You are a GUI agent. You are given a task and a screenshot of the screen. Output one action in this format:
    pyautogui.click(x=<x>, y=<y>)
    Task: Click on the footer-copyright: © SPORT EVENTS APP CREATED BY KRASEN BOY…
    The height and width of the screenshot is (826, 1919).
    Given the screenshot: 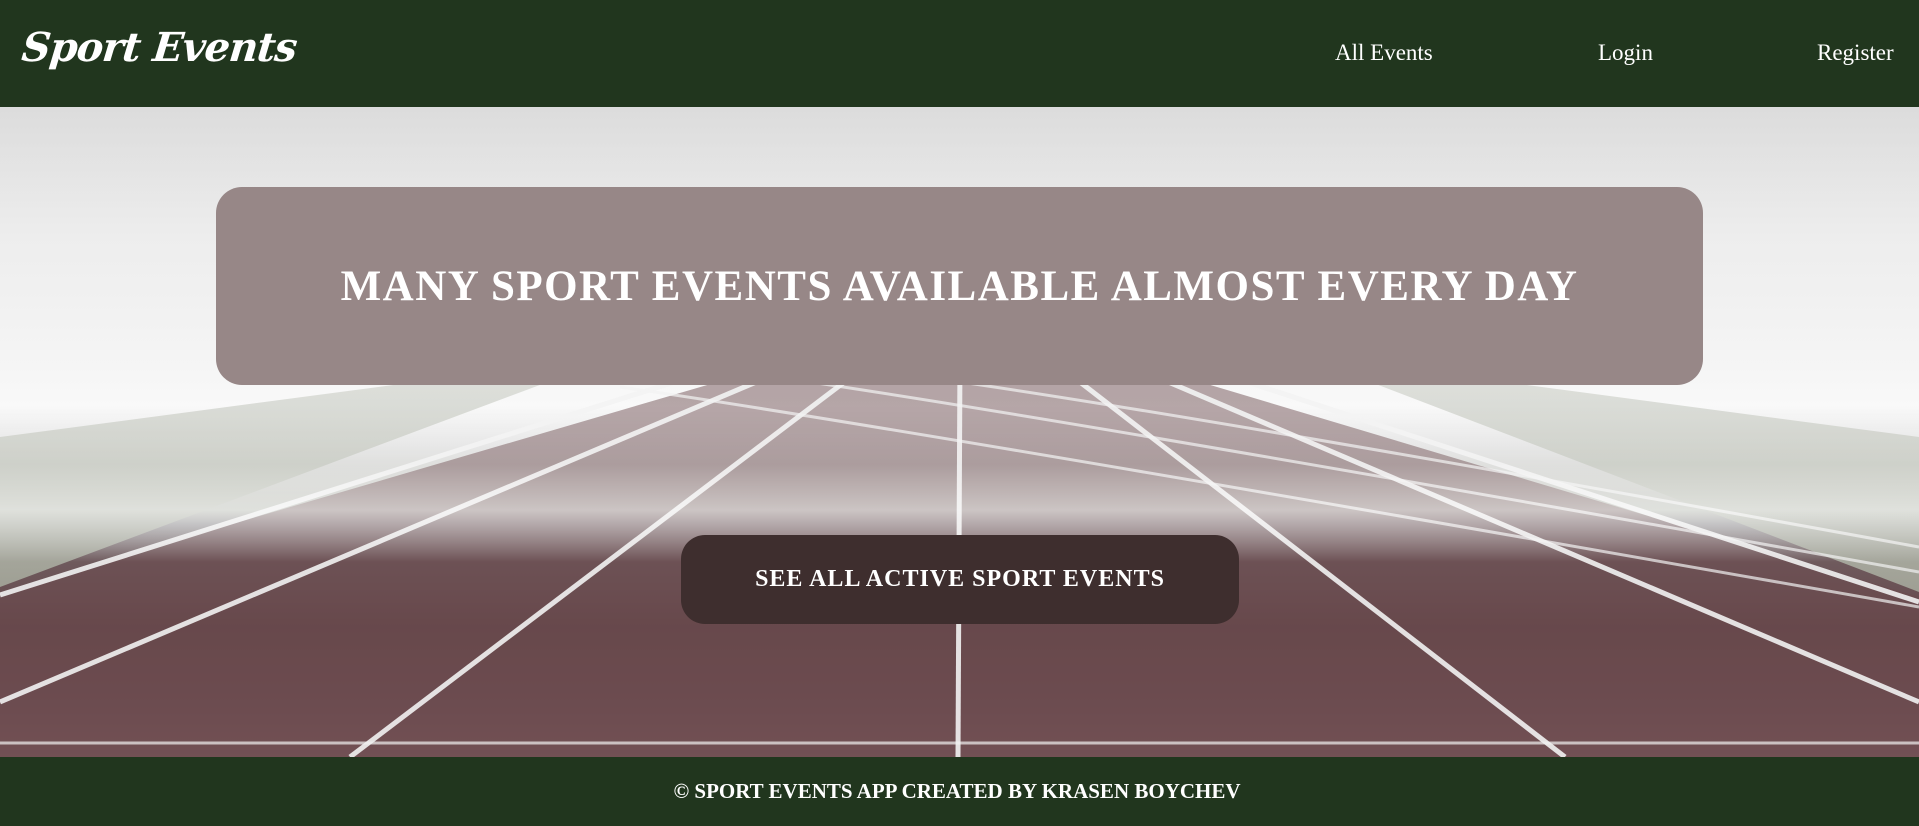 What is the action you would take?
    pyautogui.click(x=957, y=791)
    